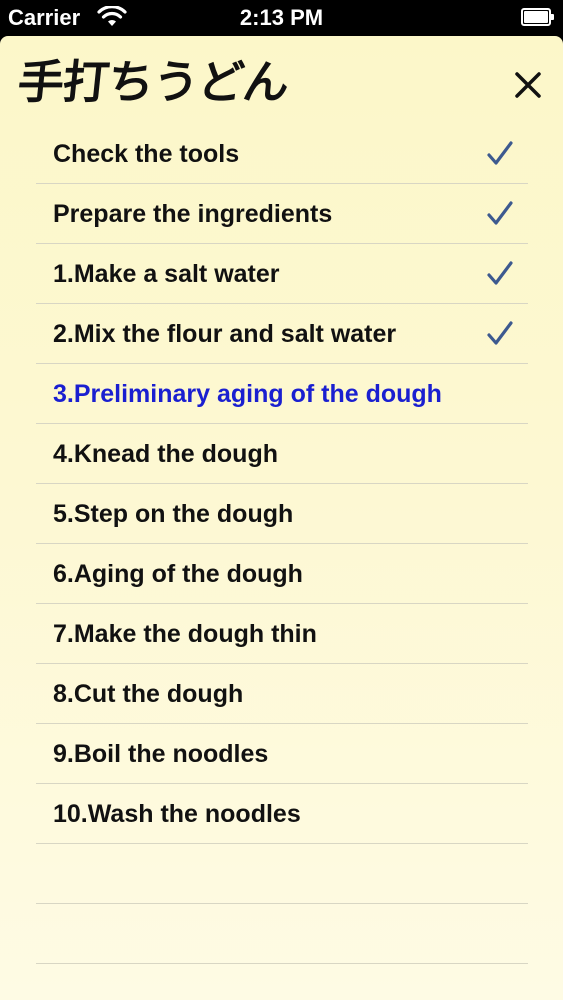  I want to click on step-item: 4.Knead the dough, so click(282, 454).